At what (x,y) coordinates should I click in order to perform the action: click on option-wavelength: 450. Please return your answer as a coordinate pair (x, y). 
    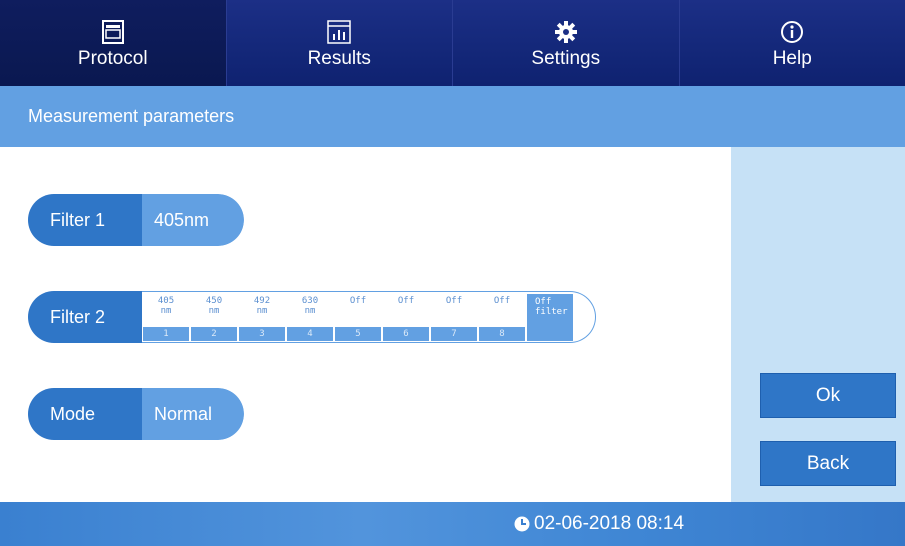
    Looking at the image, I should click on (214, 301).